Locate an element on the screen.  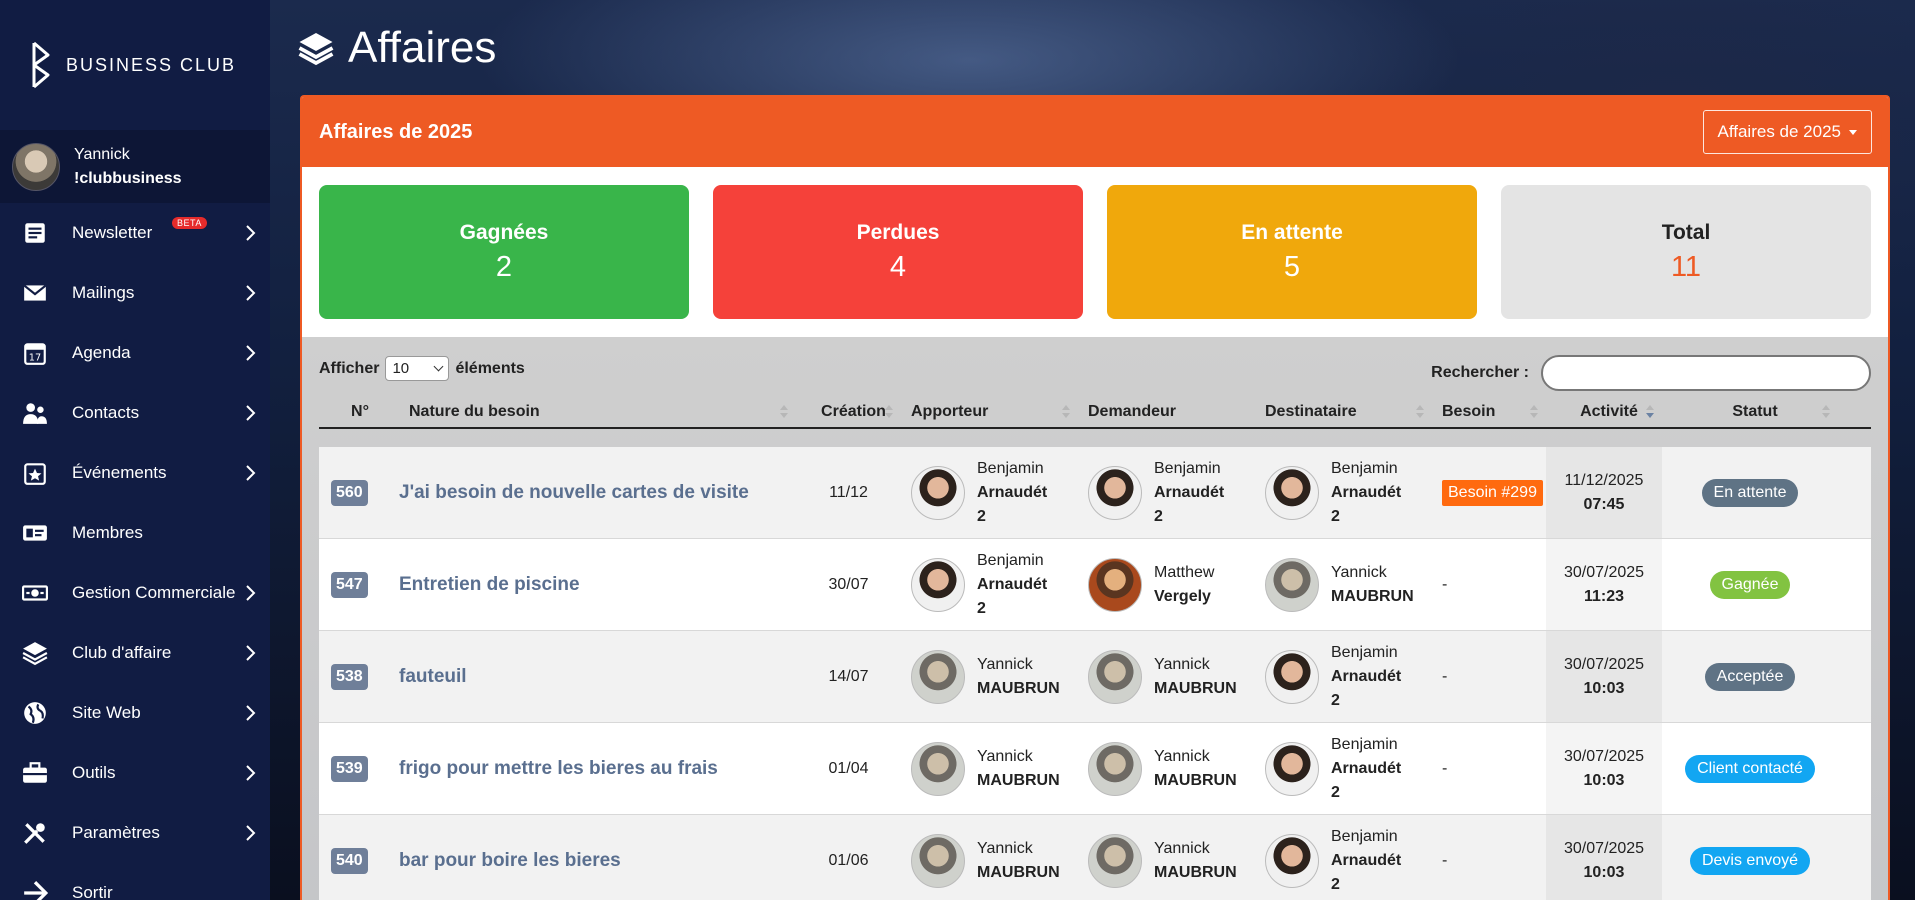
row-creation: 11/12 is located at coordinates (848, 492).